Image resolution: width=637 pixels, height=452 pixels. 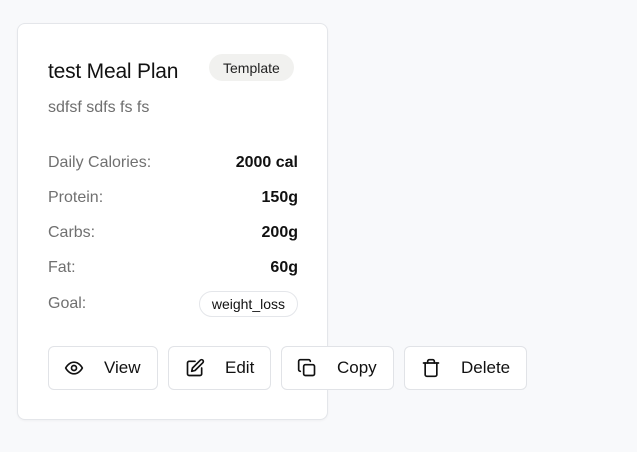 What do you see at coordinates (99, 107) in the screenshot?
I see `meal-plan-description: sdfsf sdfs fs fs` at bounding box center [99, 107].